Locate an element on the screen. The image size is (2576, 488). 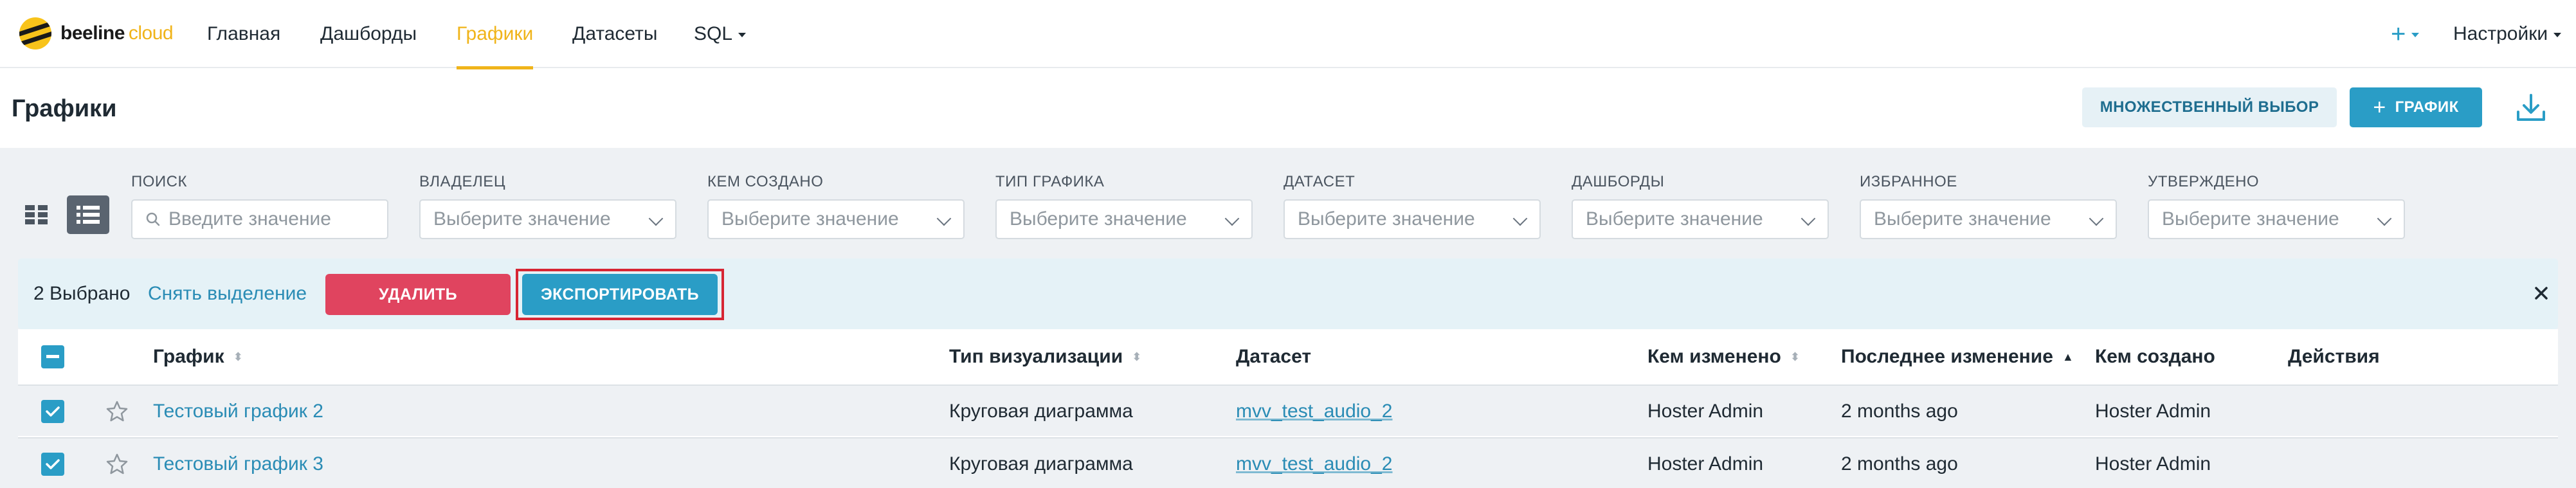
card-view-toggle is located at coordinates (36, 214).